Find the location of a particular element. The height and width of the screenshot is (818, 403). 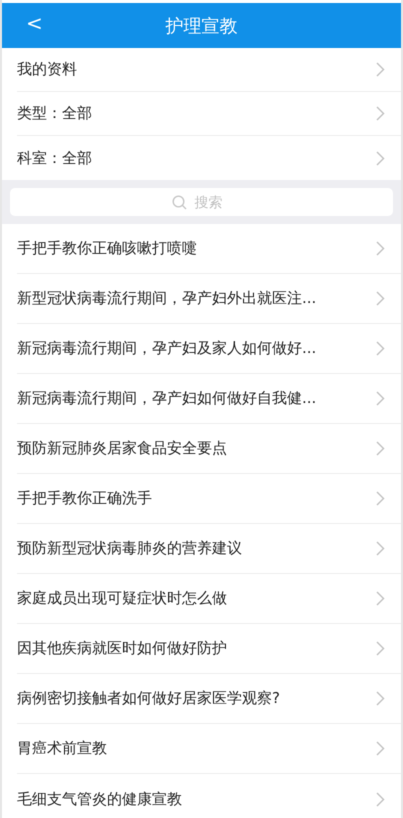

article-item: 手把手教你正确洗手 is located at coordinates (209, 499).